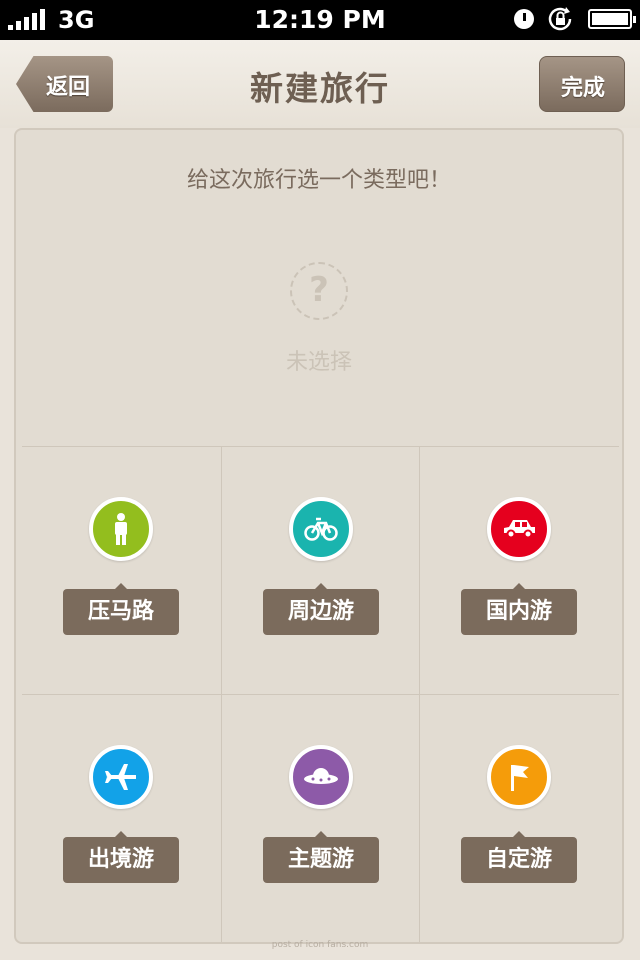 The width and height of the screenshot is (640, 960). What do you see at coordinates (519, 570) in the screenshot?
I see `trip-type-option-domestic: 国内游` at bounding box center [519, 570].